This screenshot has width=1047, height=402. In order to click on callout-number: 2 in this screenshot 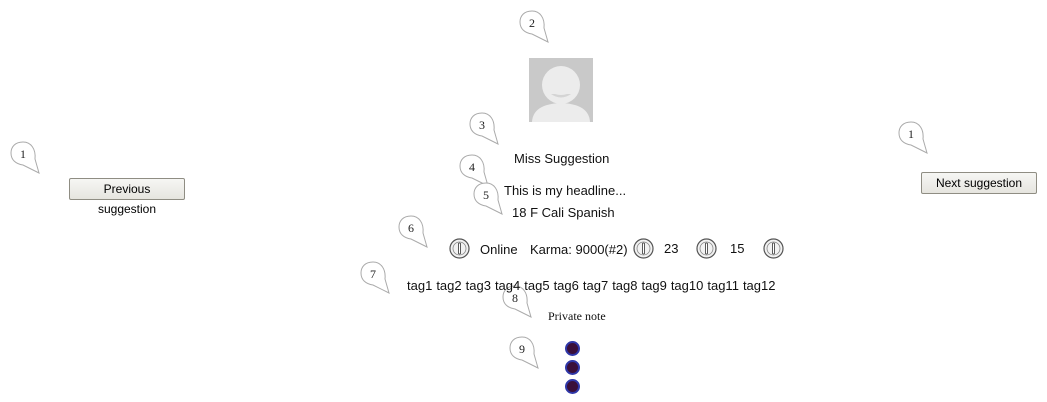, I will do `click(532, 23)`.